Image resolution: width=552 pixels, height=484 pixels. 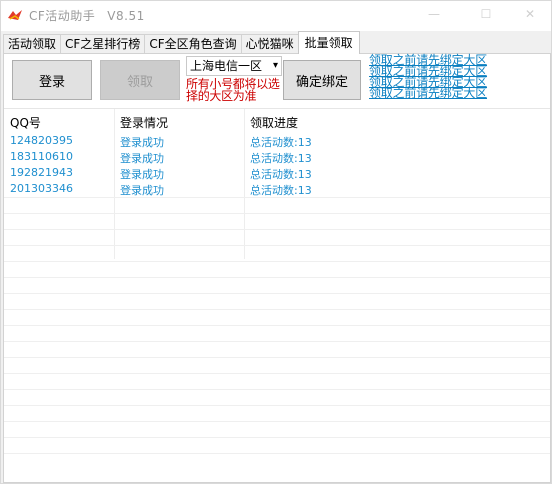 I want to click on confirm-bind-button: 确定绑定, so click(x=322, y=80).